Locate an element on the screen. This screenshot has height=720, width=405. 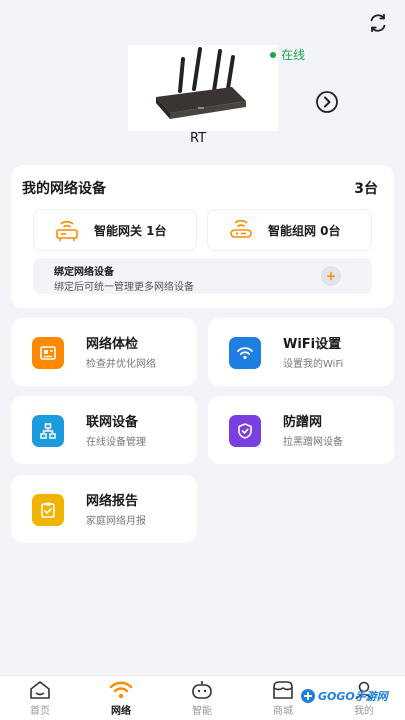
tile-subtitle: 家庭网络月报 is located at coordinates (116, 521).